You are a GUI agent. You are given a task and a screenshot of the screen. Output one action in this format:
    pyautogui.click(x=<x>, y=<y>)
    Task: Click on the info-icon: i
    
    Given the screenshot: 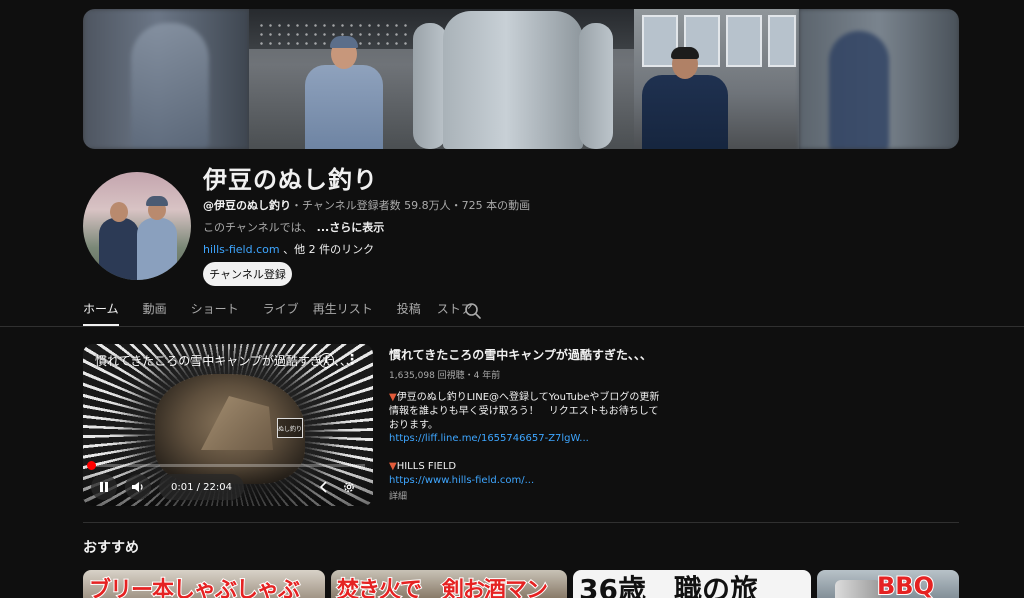 What is the action you would take?
    pyautogui.click(x=326, y=360)
    